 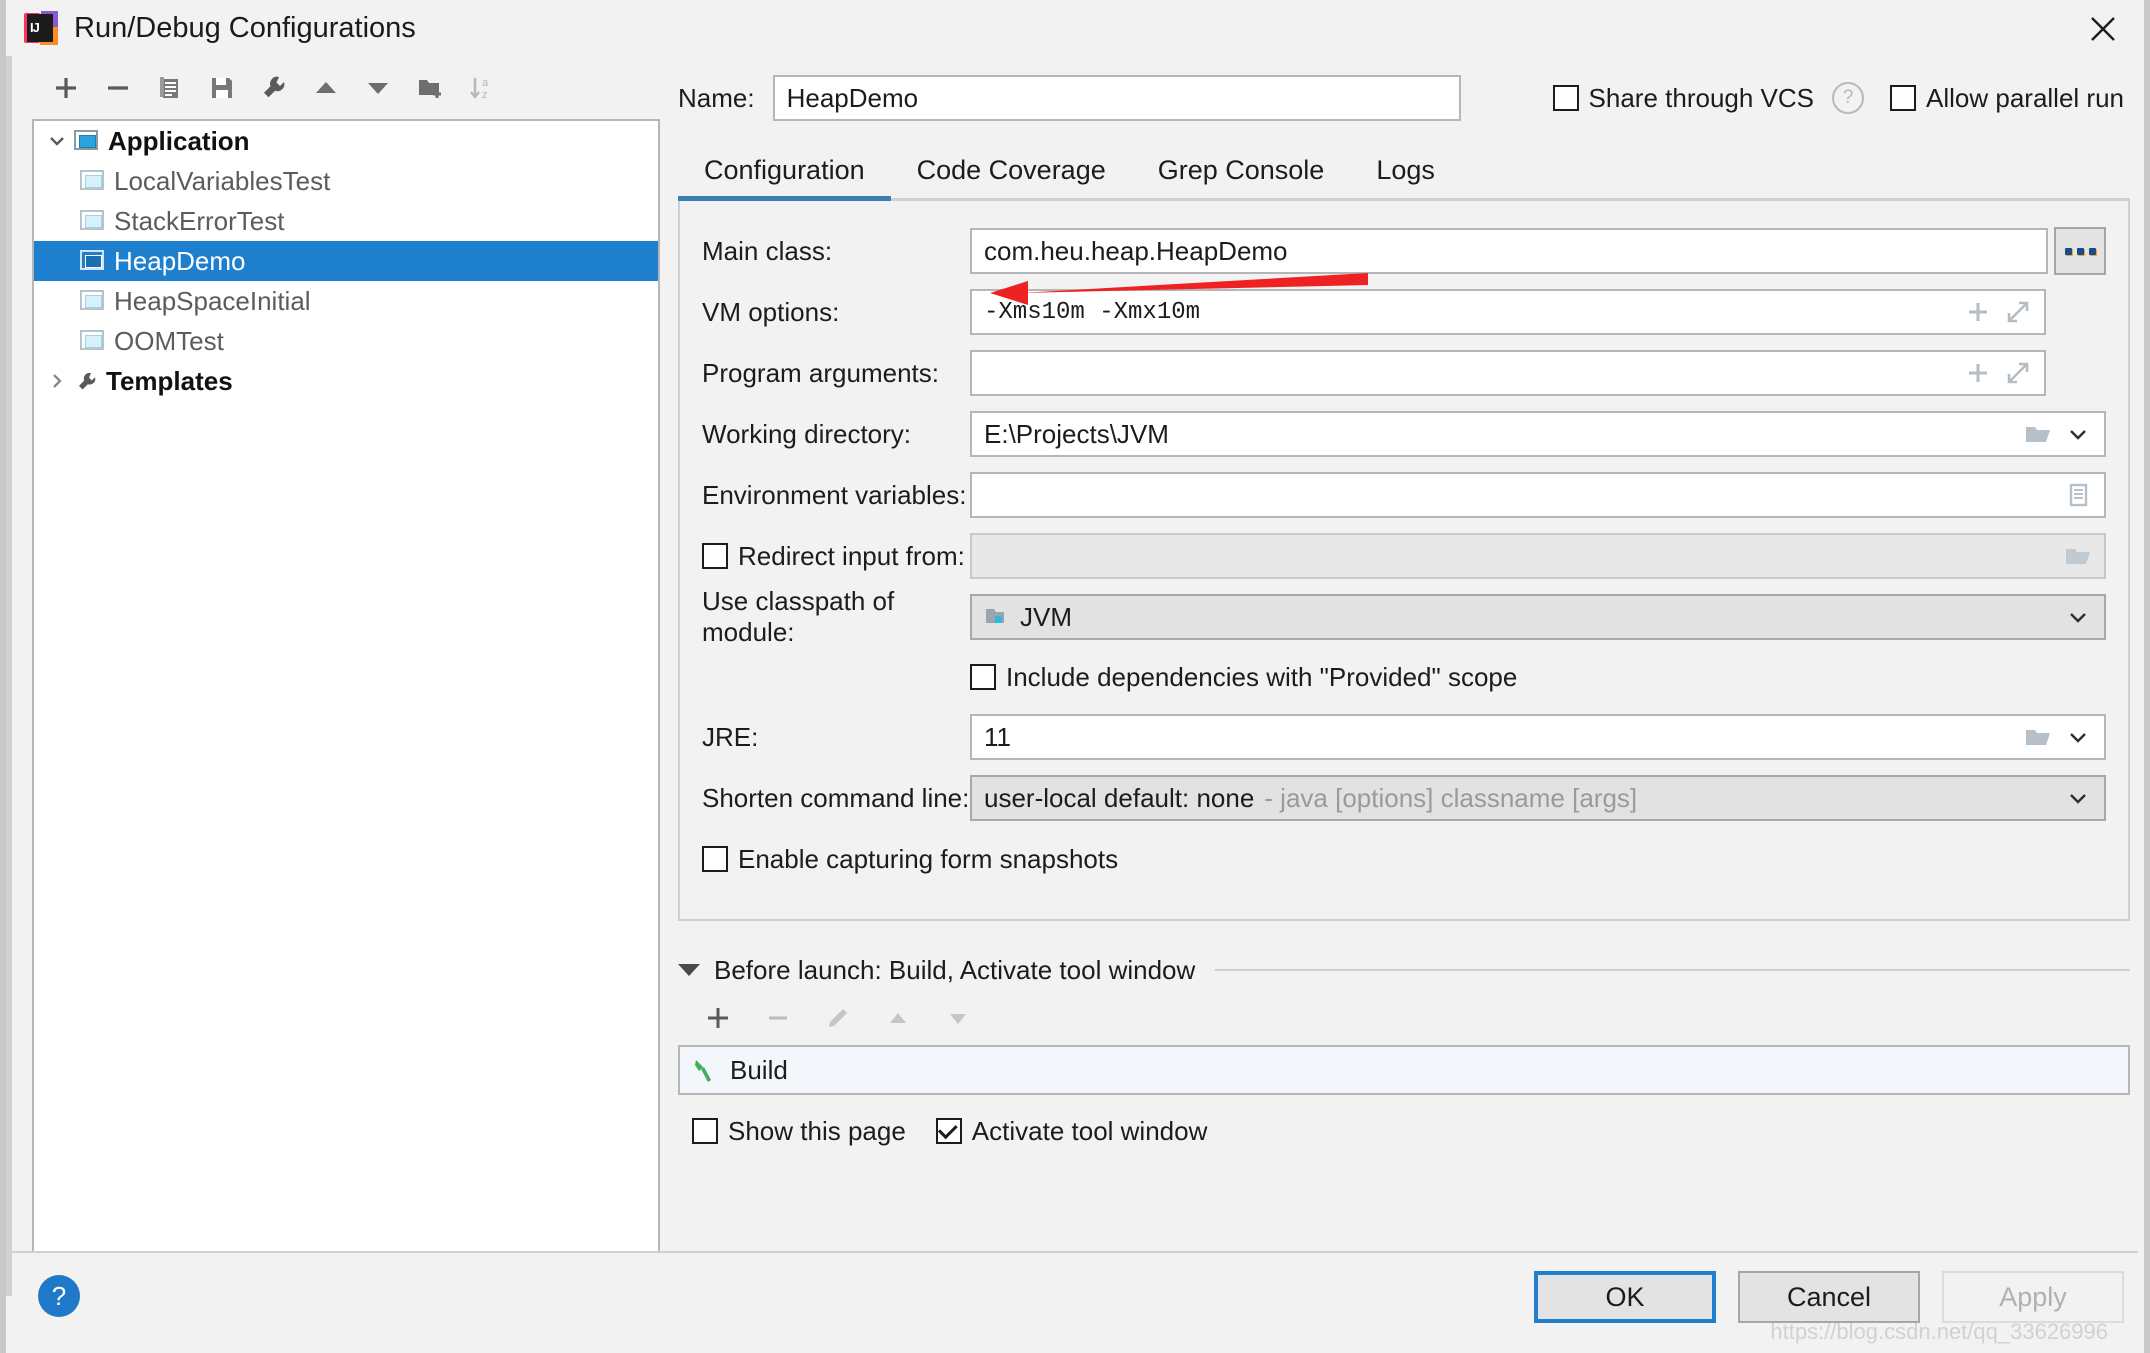 I want to click on move-task-down-button, so click(x=958, y=1018).